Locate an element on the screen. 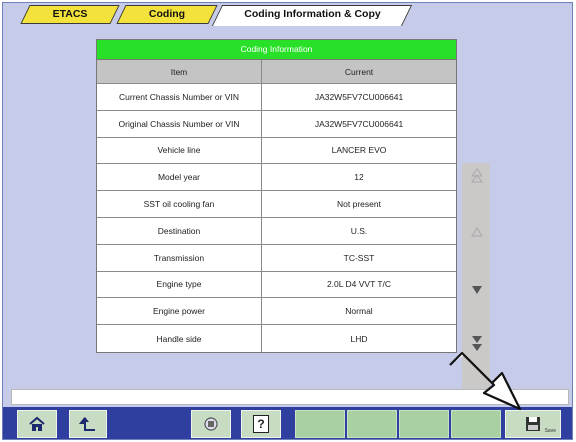  table-row: Engine power Normal is located at coordinates (276, 312).